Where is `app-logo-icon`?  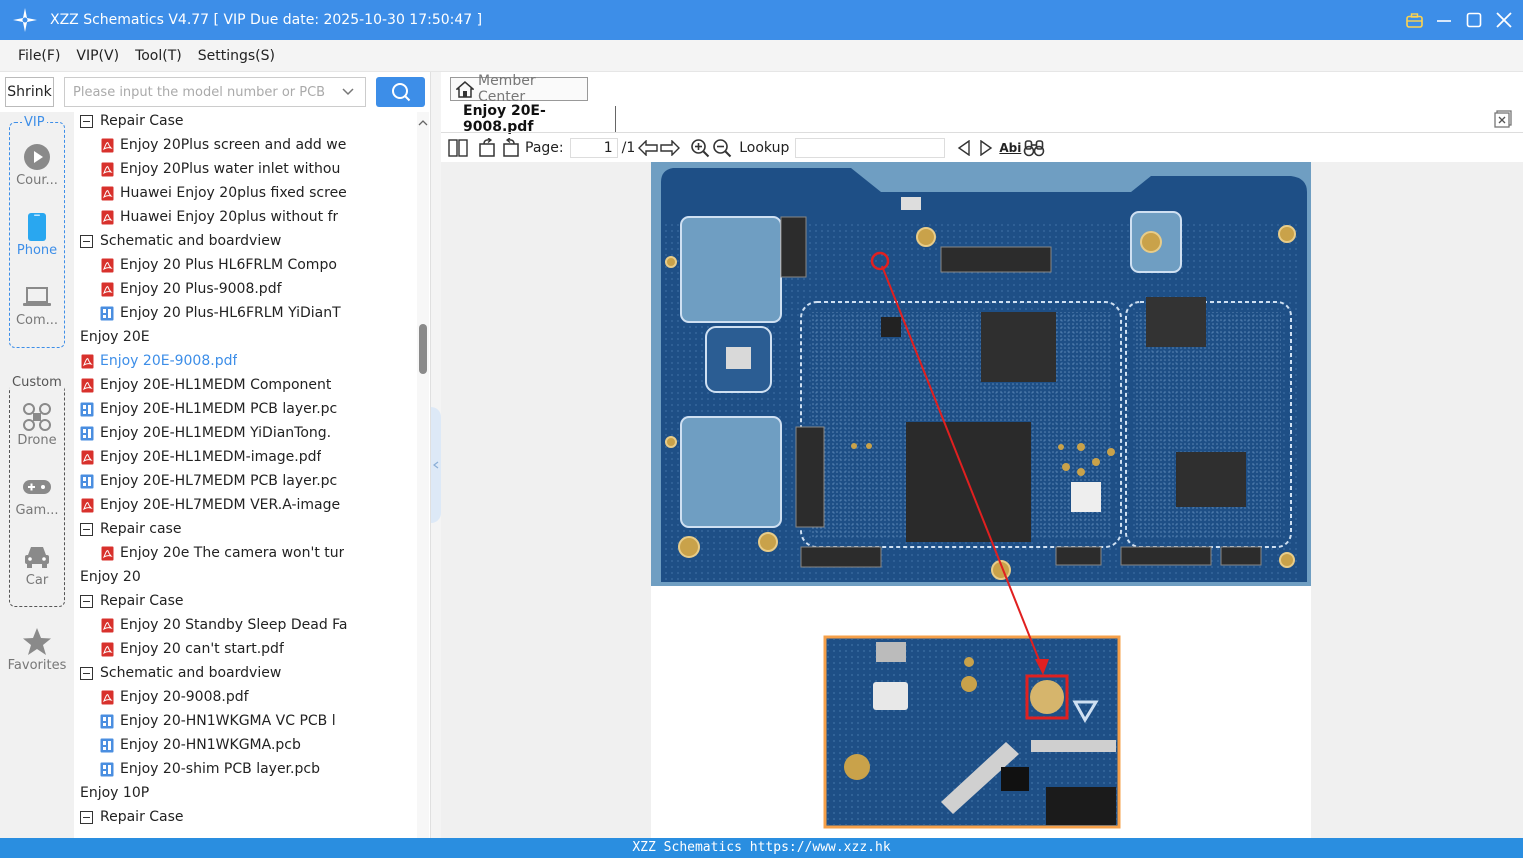 app-logo-icon is located at coordinates (25, 20).